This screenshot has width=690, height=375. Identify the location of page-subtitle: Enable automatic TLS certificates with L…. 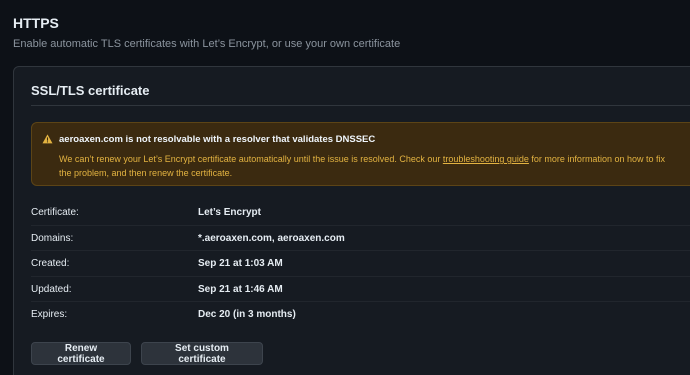
(207, 44).